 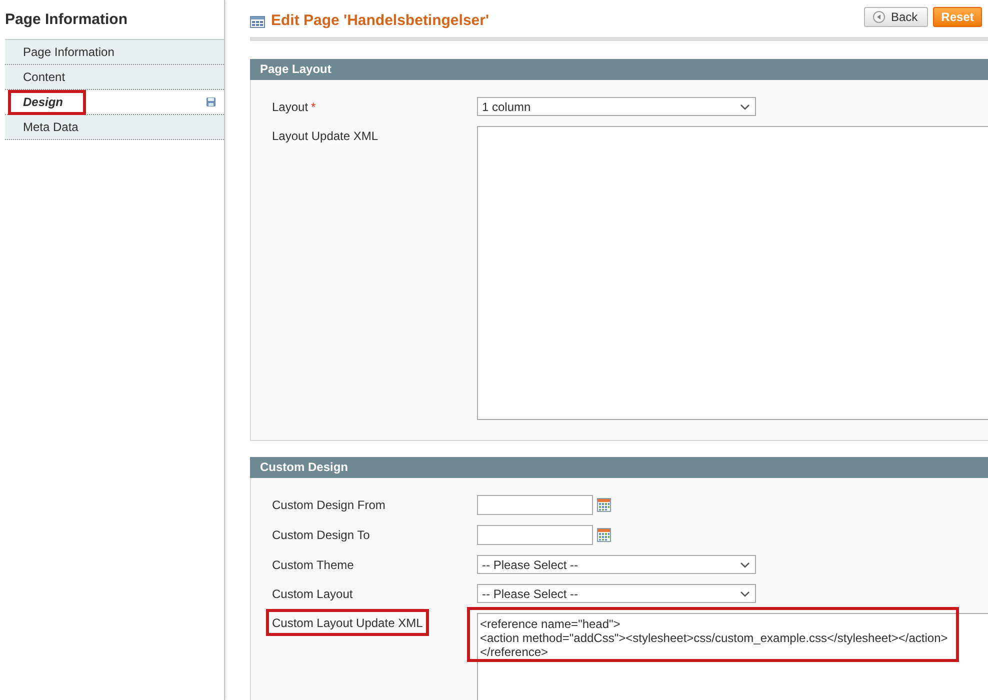 What do you see at coordinates (67, 20) in the screenshot?
I see `sidebar-title: Page Information` at bounding box center [67, 20].